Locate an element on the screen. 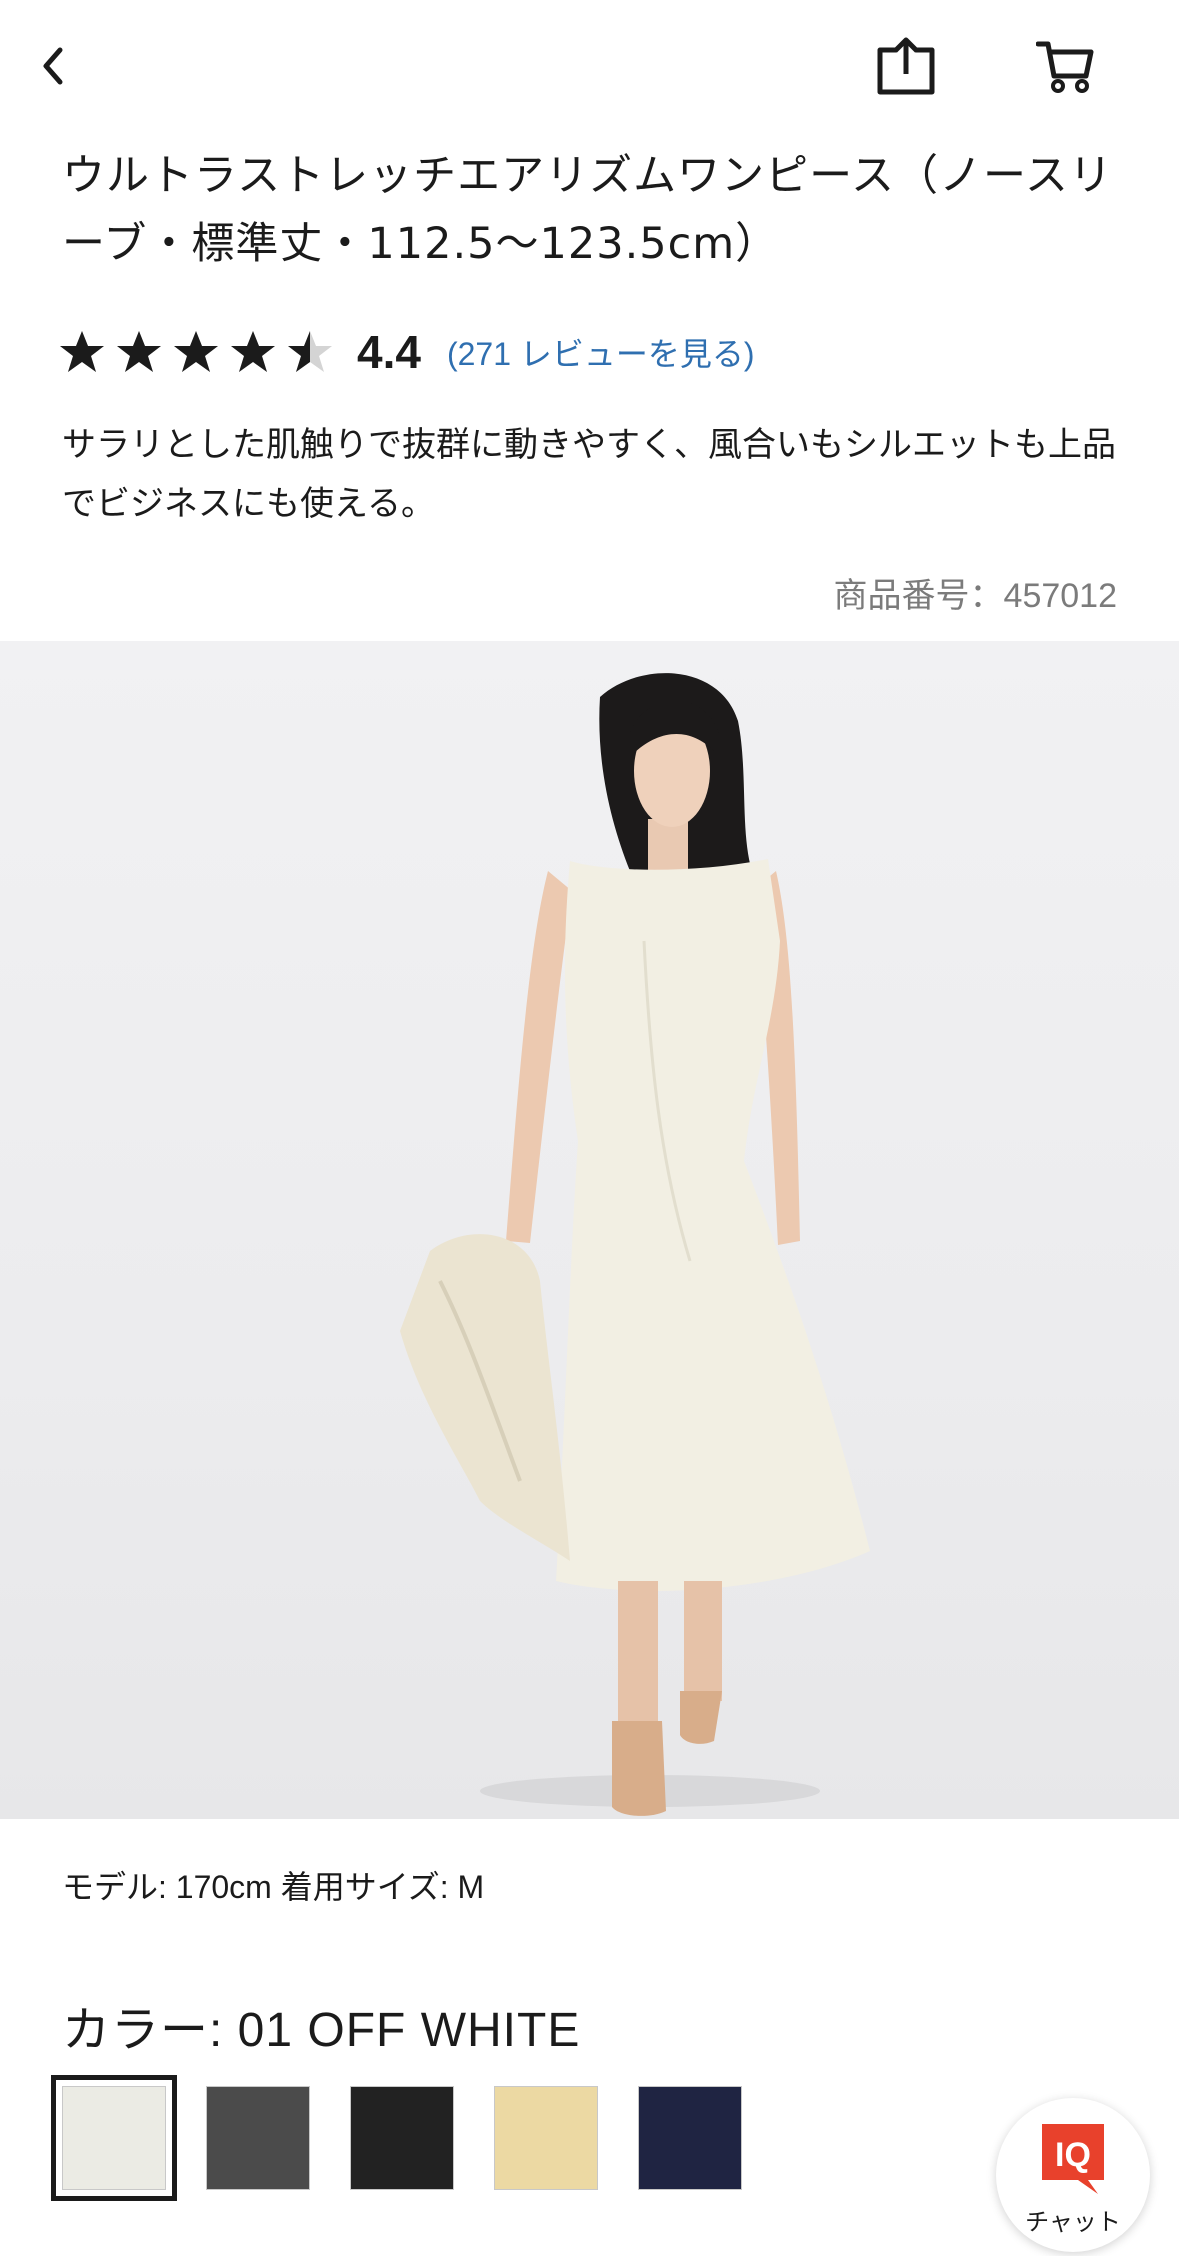 Image resolution: width=1179 pixels, height=2256 pixels. cart-icon is located at coordinates (1065, 66).